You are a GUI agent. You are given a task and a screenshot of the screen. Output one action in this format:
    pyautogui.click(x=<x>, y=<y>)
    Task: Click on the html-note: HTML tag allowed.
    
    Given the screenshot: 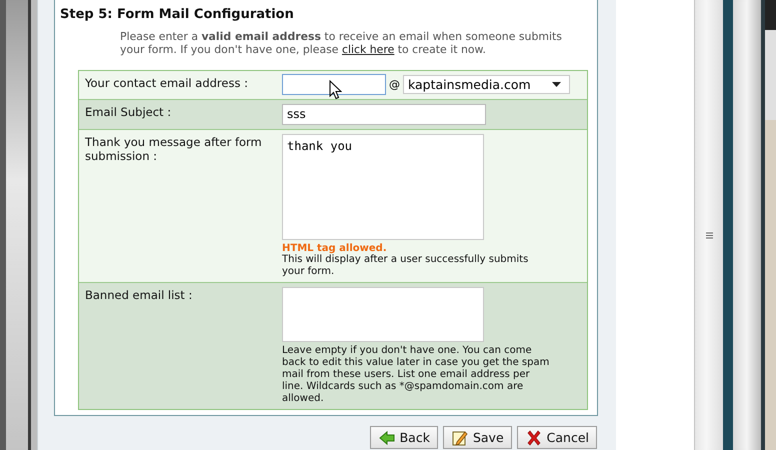 What is the action you would take?
    pyautogui.click(x=335, y=248)
    